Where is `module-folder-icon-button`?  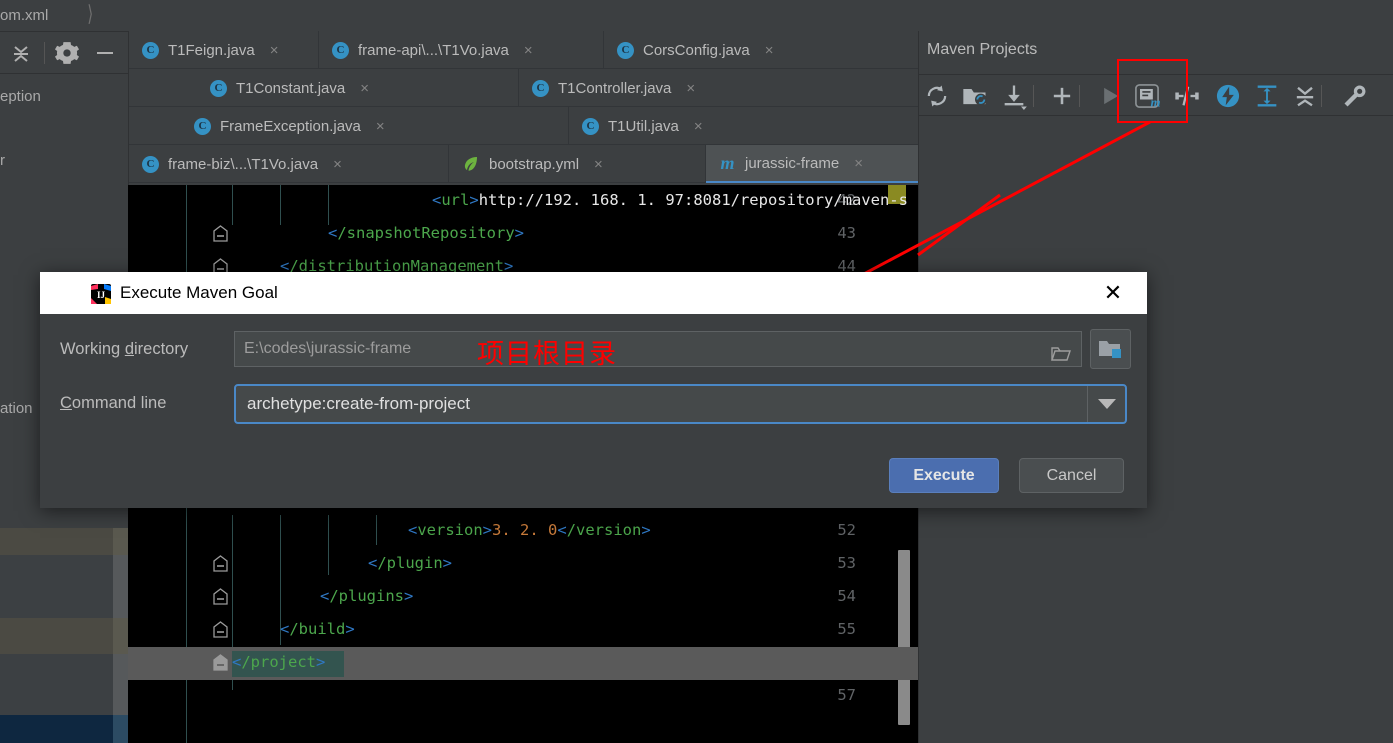 module-folder-icon-button is located at coordinates (1110, 349).